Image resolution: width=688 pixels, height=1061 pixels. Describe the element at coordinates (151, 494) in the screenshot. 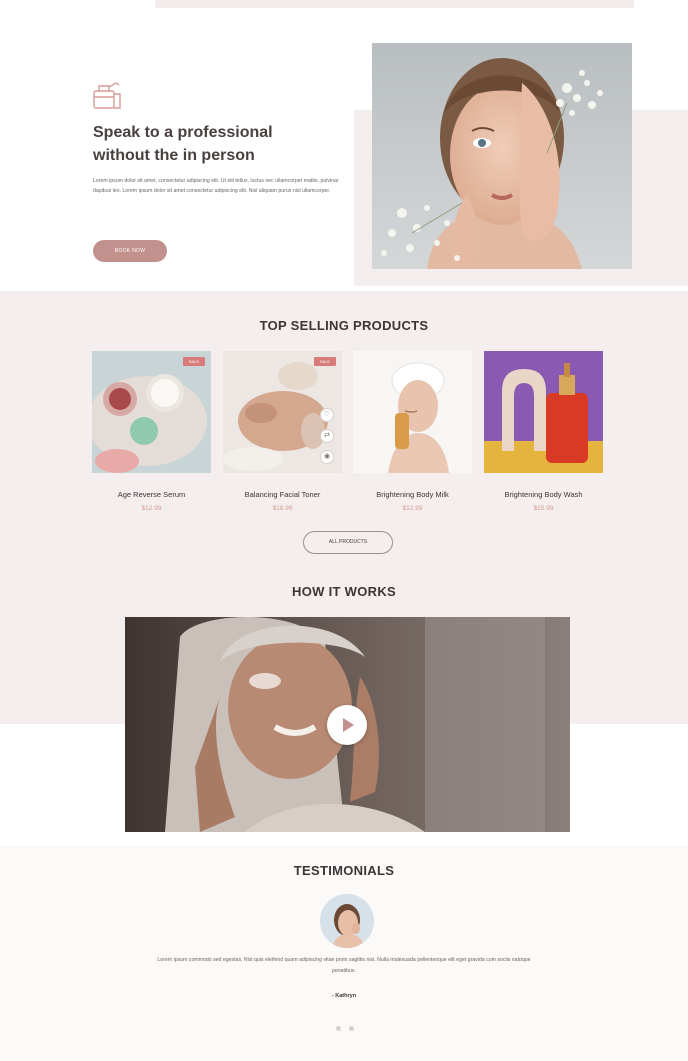

I see `product-name: Age Reverse Serum` at that location.